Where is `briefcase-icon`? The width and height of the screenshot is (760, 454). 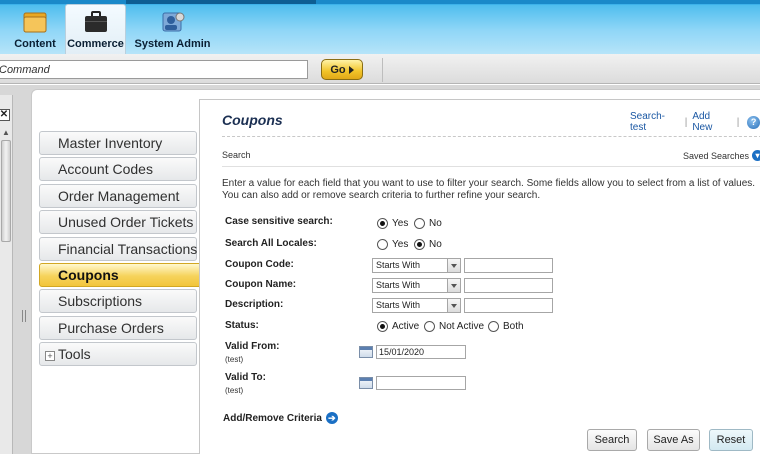
briefcase-icon is located at coordinates (96, 22).